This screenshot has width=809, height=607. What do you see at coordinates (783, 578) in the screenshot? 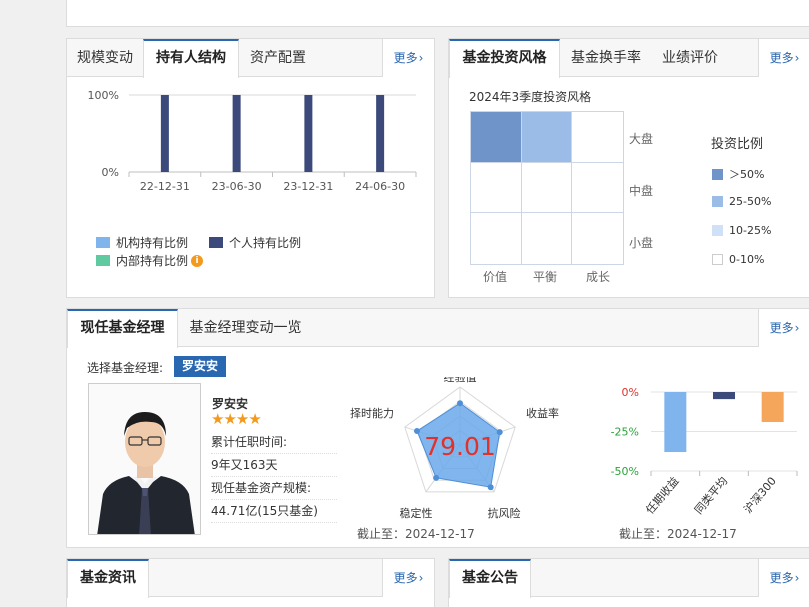
I see `more-link-notice: 更多›` at bounding box center [783, 578].